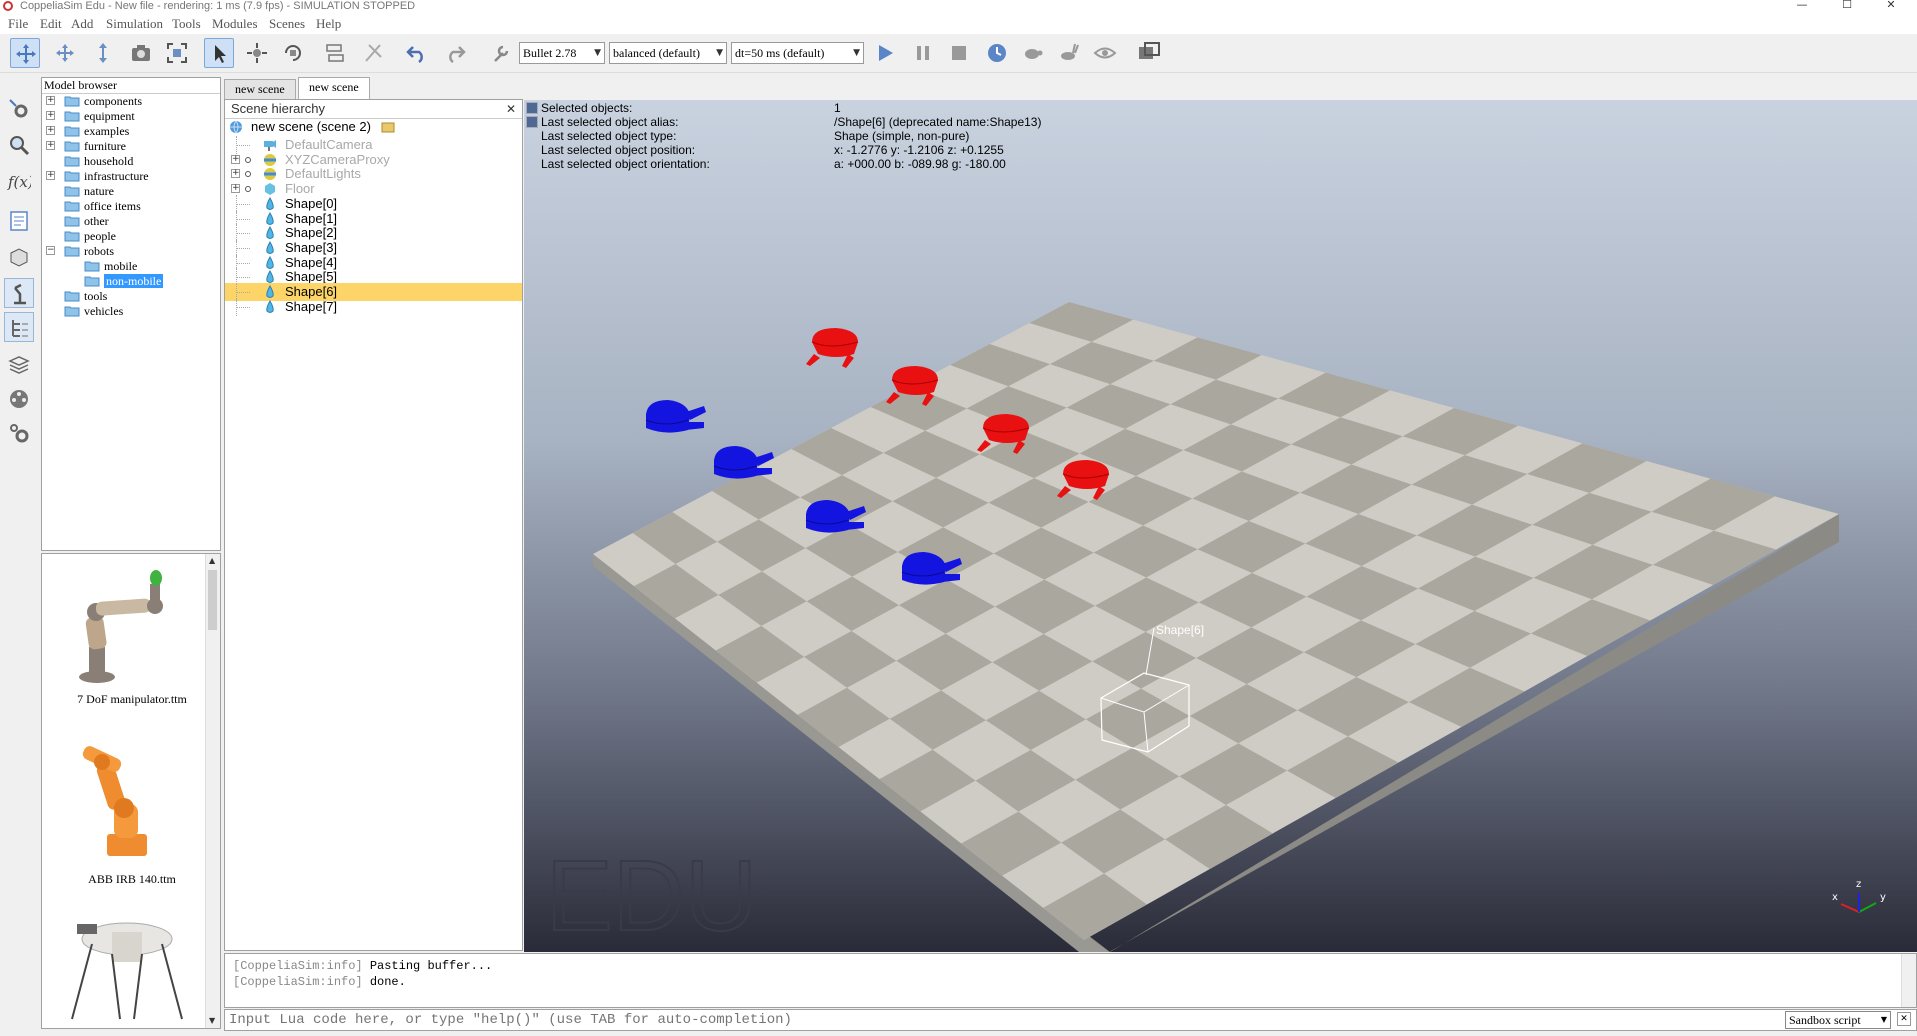  Describe the element at coordinates (134, 24) in the screenshot. I see `menu-simulation: Simulation` at that location.